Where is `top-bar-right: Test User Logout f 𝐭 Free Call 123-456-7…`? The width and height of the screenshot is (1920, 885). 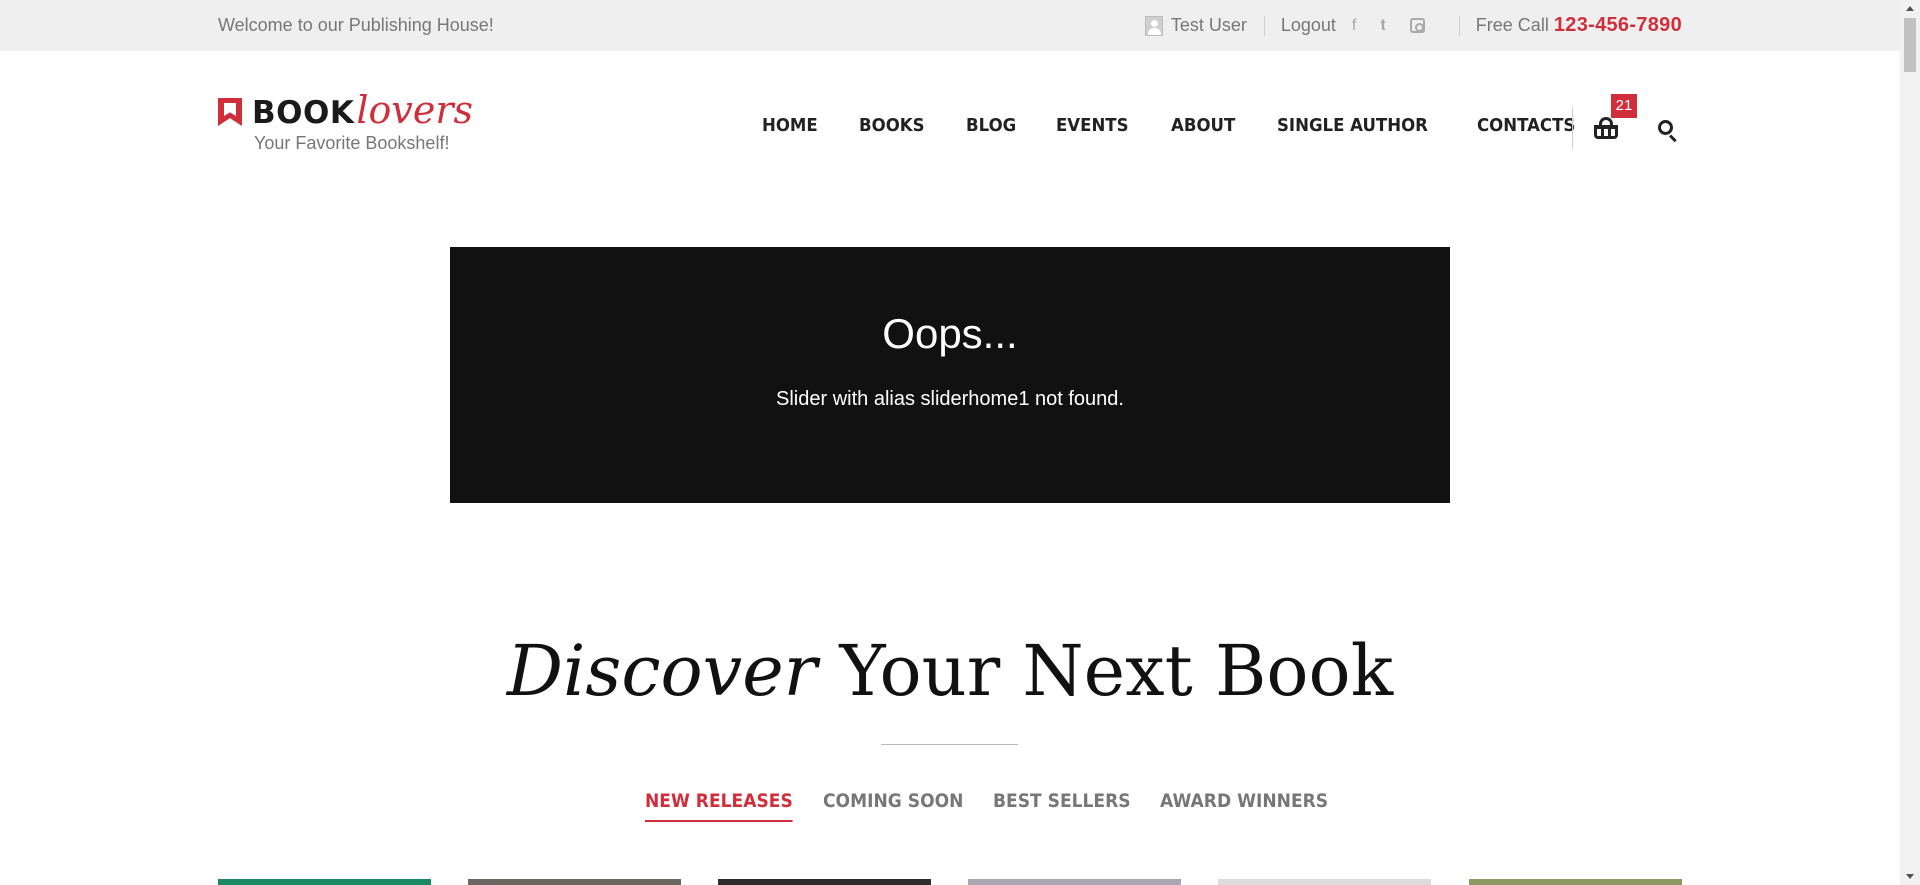
top-bar-right: Test User Logout f 𝐭 Free Call 123-456-7… is located at coordinates (1413, 25).